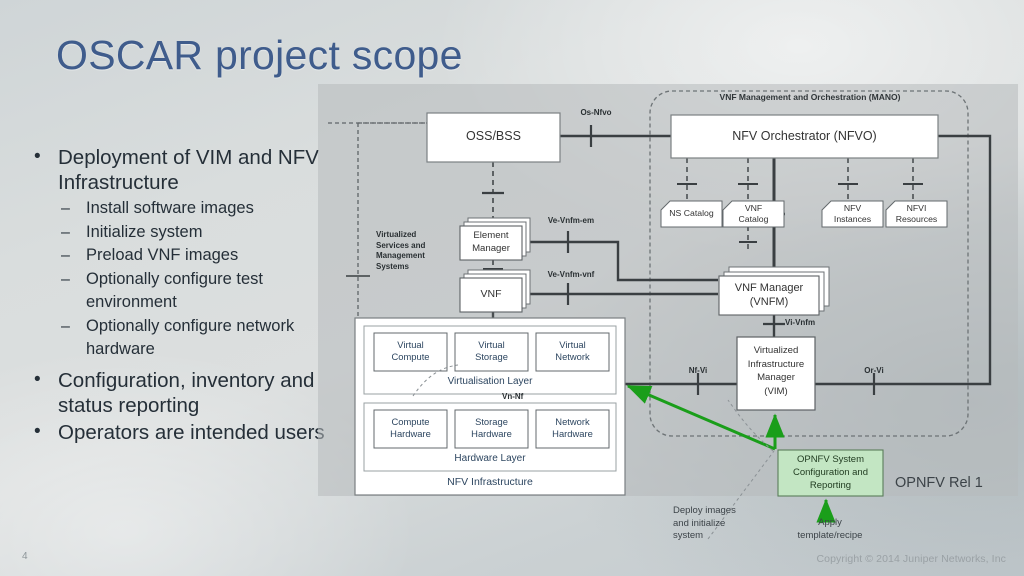 The image size is (1024, 576). What do you see at coordinates (911, 559) in the screenshot?
I see `copyright-notice: Copyright © 2014 Juniper Networks, Inc` at bounding box center [911, 559].